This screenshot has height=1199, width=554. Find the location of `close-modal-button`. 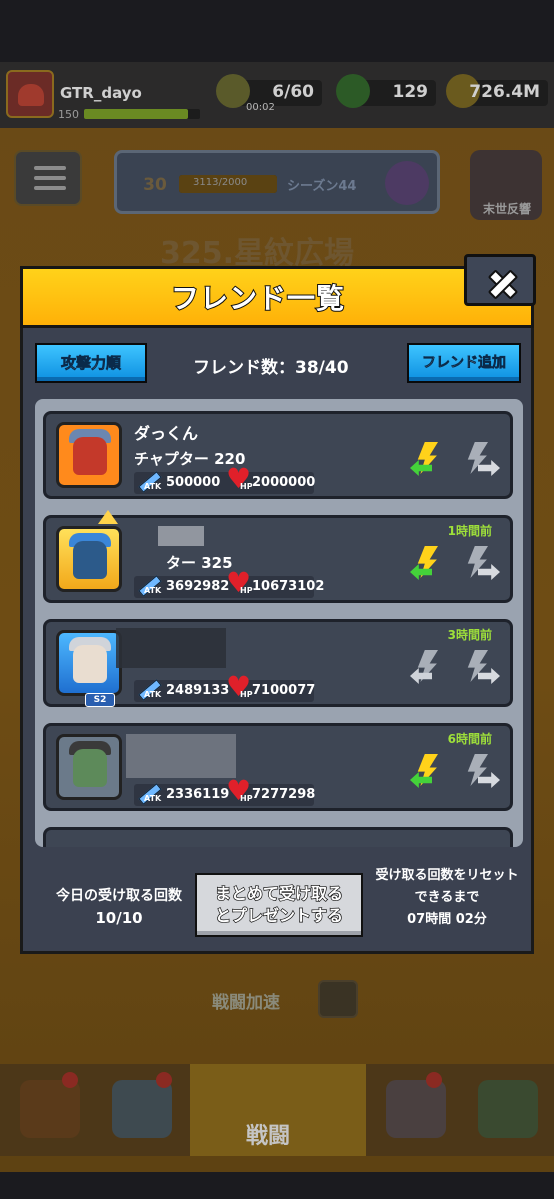

close-modal-button is located at coordinates (500, 280).